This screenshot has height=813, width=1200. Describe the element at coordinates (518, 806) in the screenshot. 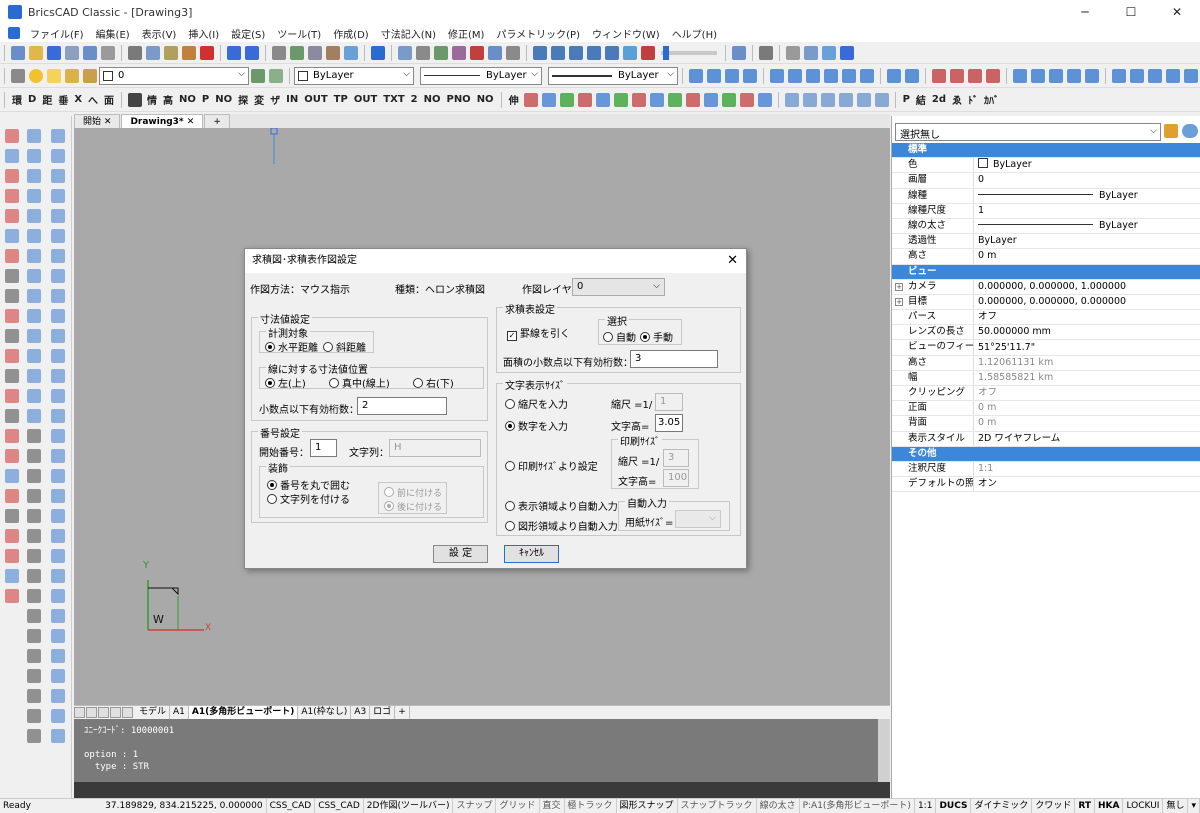

I see `status-toggle: グリッド` at that location.